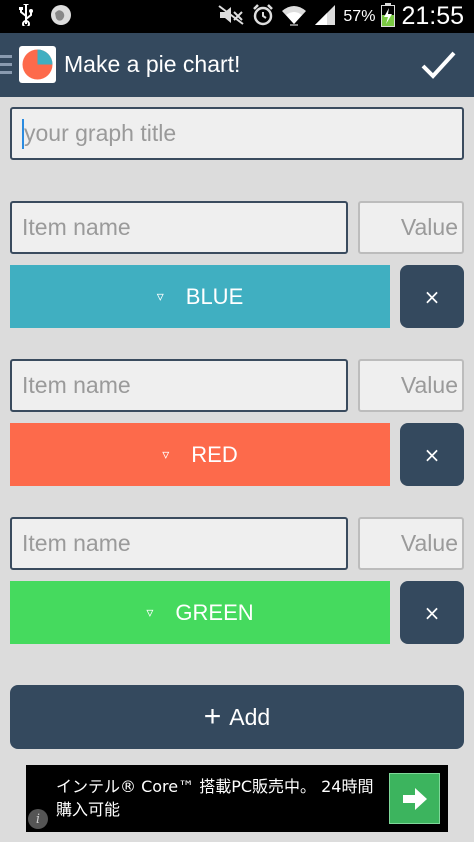  What do you see at coordinates (26, 15) in the screenshot?
I see `usb-icon` at bounding box center [26, 15].